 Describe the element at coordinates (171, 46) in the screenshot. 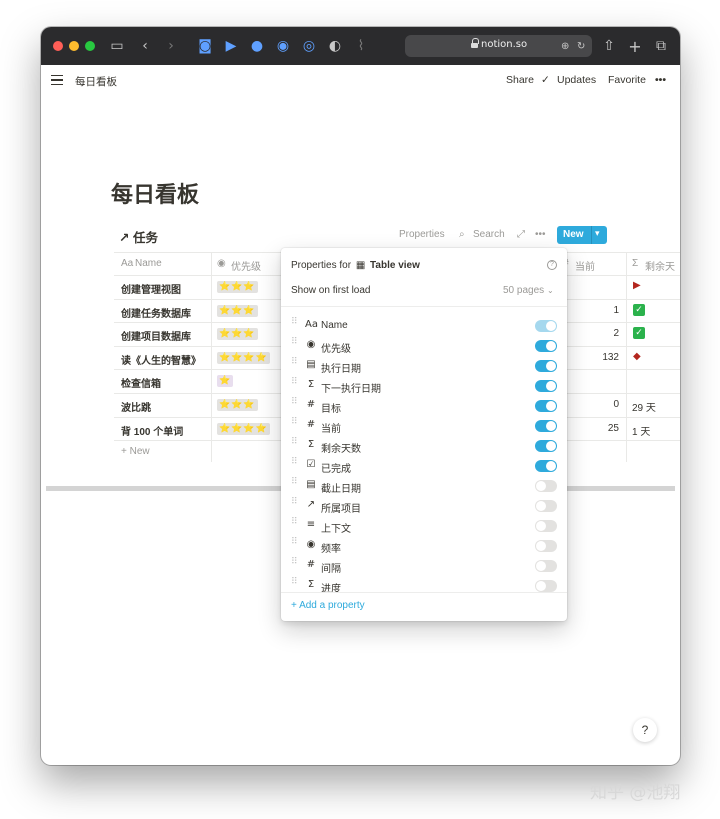

I see `forward-icon: ›` at that location.